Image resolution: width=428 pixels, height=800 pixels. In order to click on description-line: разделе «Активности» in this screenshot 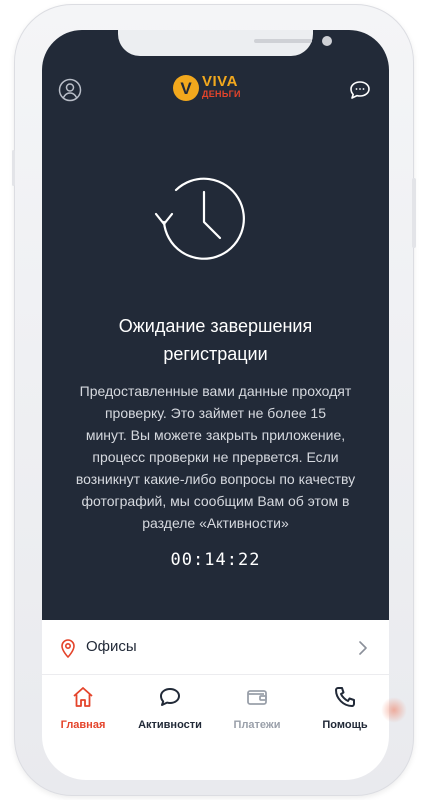, I will do `click(215, 523)`.